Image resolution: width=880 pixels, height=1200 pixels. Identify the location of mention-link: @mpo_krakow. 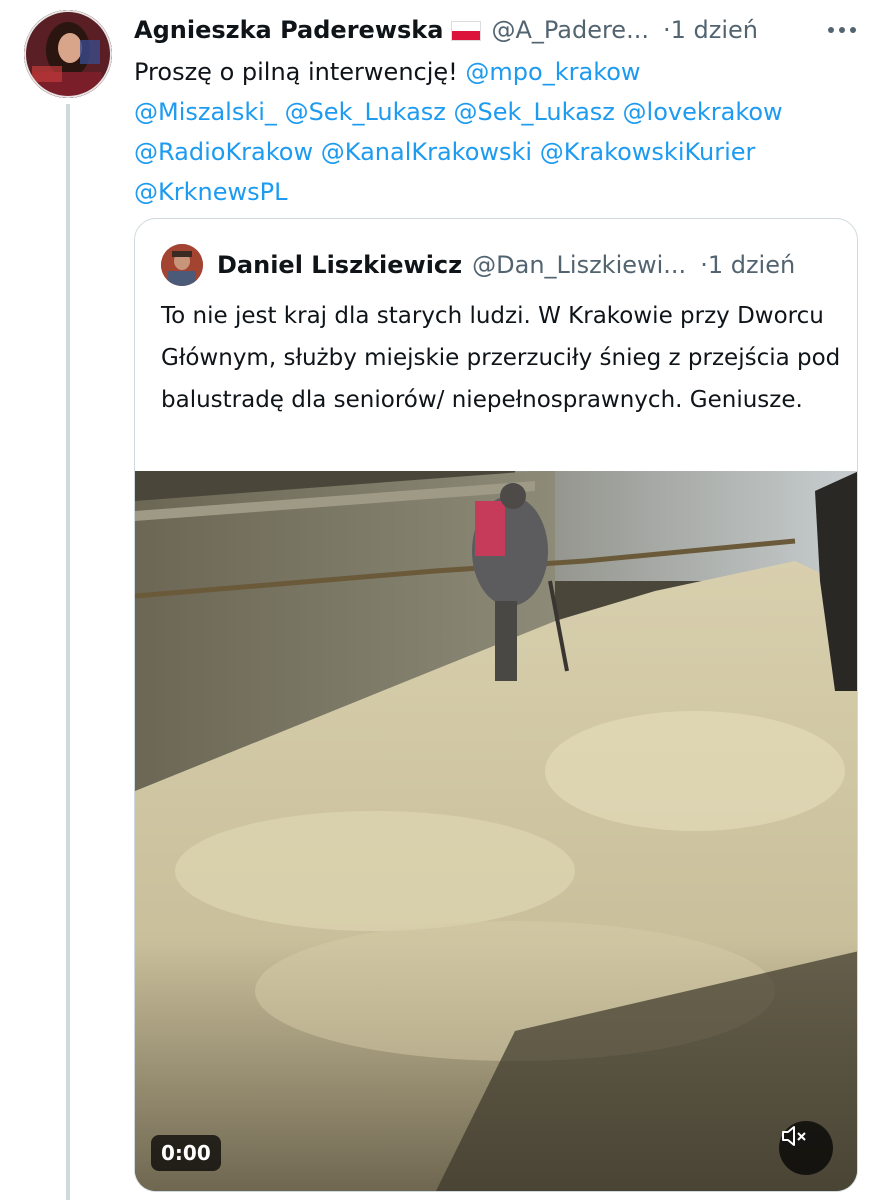
(552, 72).